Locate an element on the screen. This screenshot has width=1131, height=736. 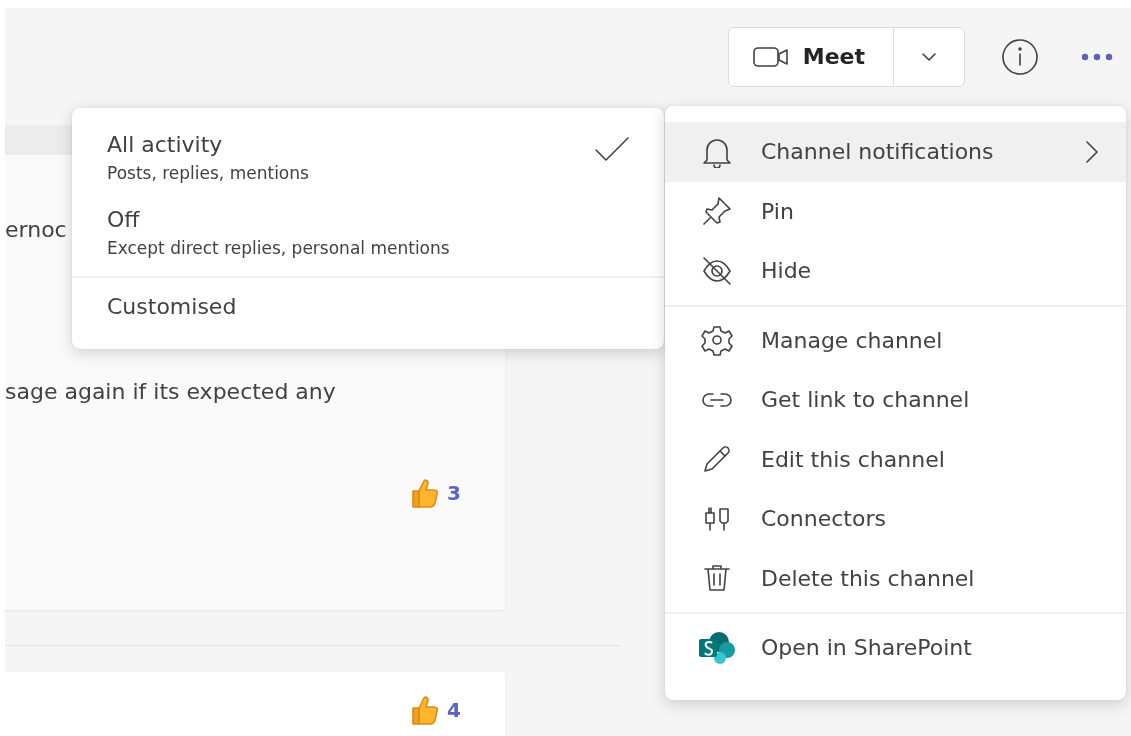
menu-item: Pin is located at coordinates (895, 211).